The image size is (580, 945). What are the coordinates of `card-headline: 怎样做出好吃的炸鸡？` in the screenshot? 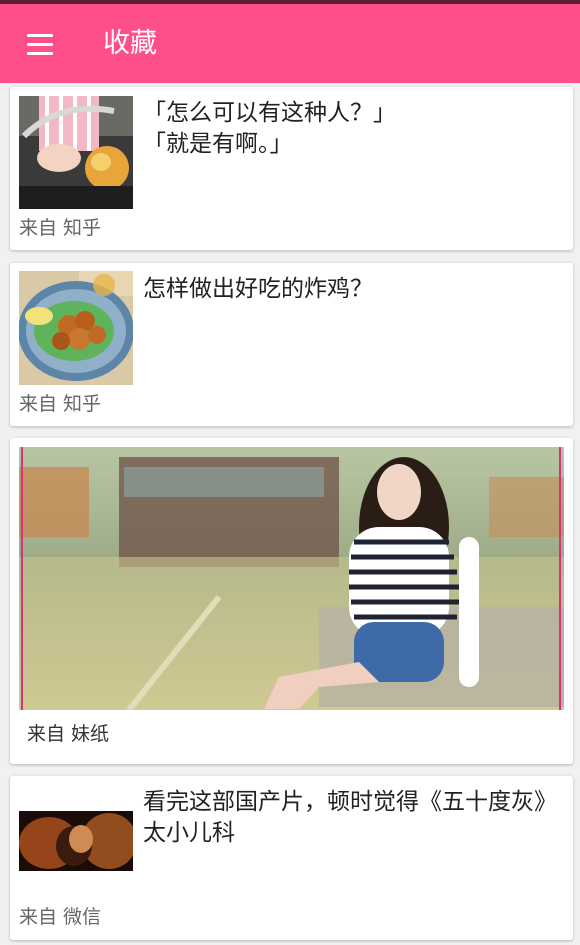 It's located at (258, 289).